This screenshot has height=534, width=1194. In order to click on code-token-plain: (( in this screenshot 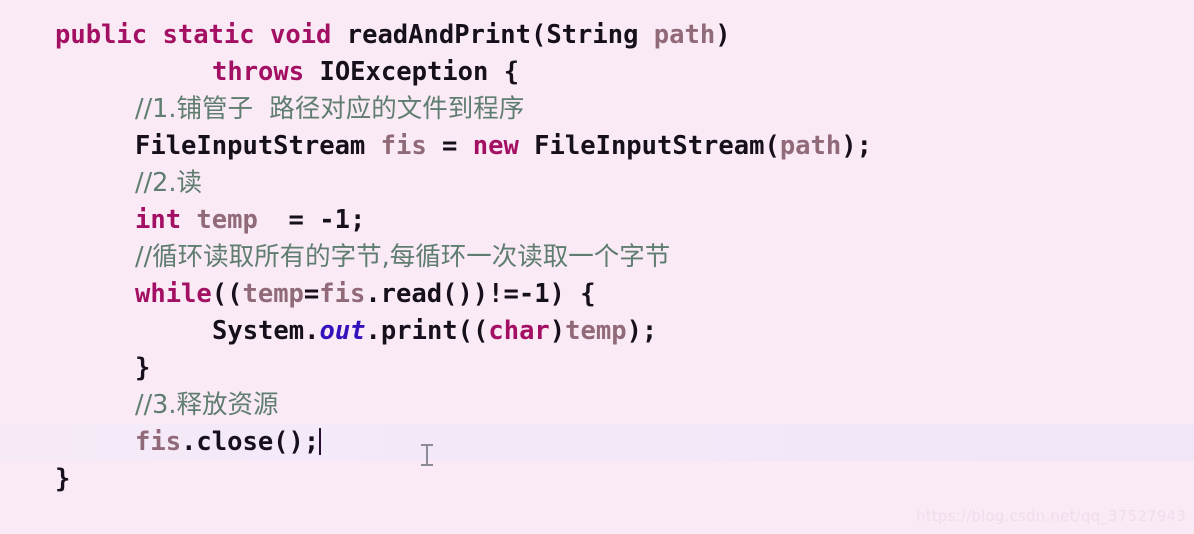, I will do `click(227, 294)`.